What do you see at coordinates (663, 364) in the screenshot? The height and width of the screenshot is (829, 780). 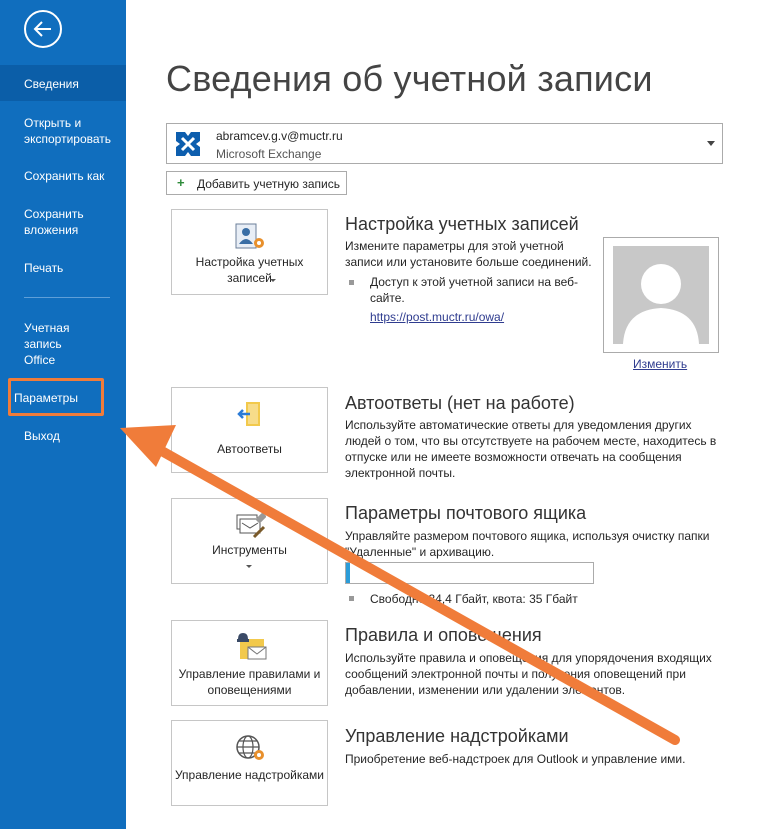 I see `change-photo-link: Изменить` at bounding box center [663, 364].